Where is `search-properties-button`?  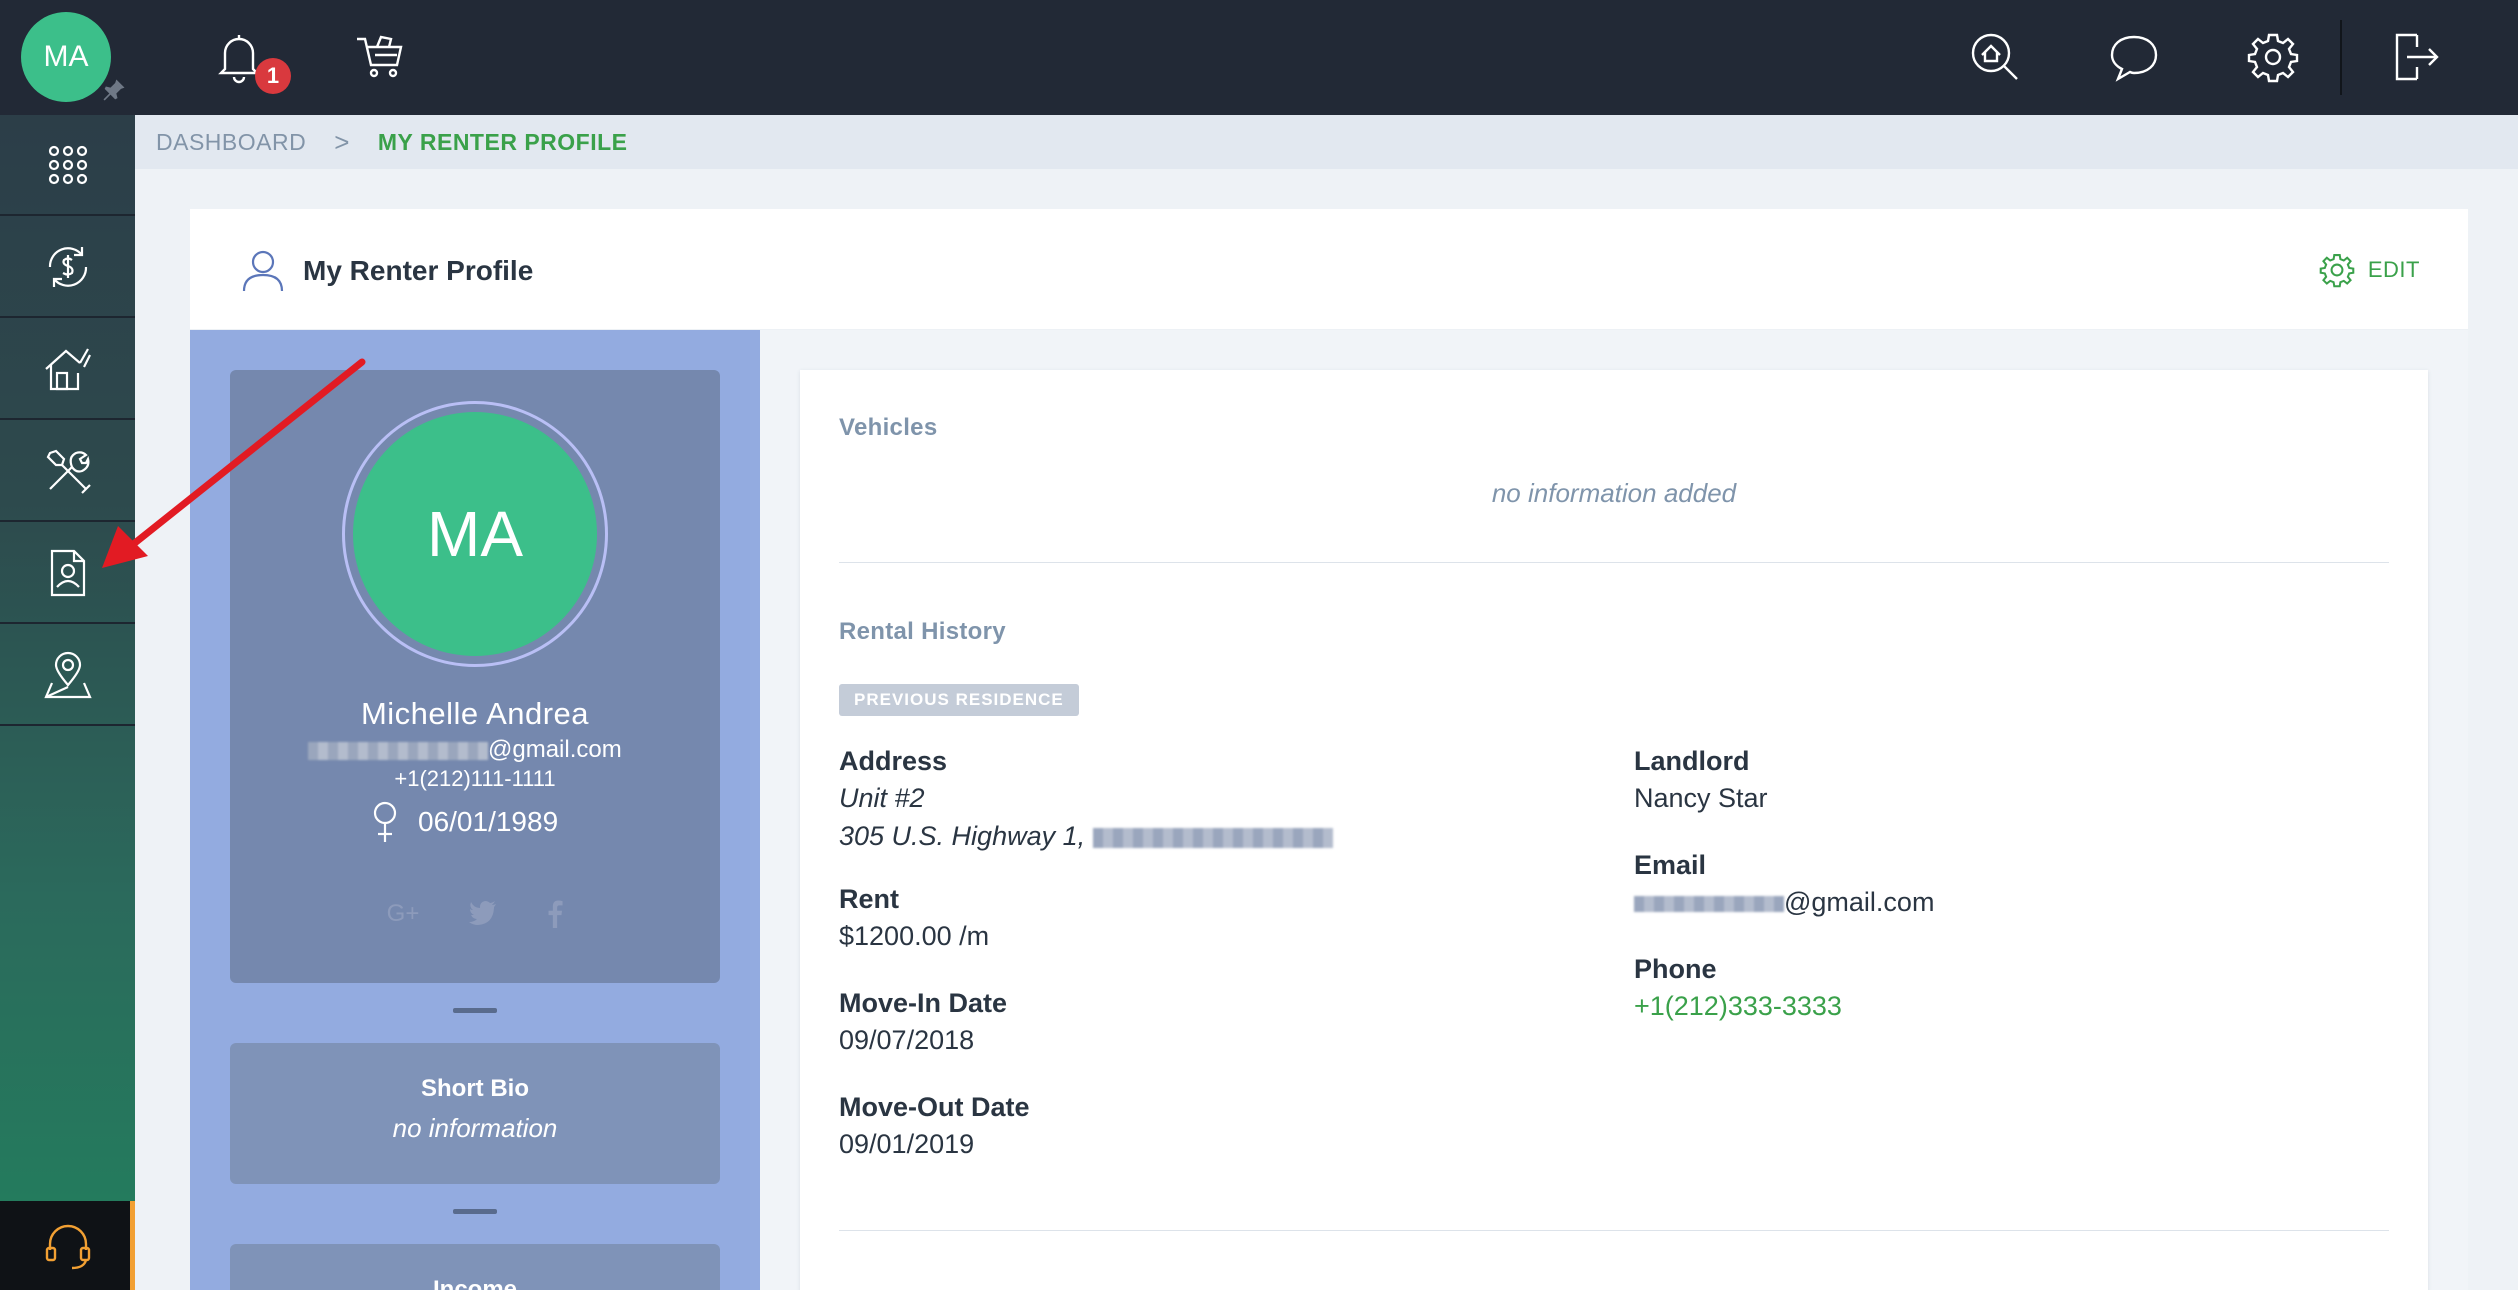 search-properties-button is located at coordinates (1995, 57).